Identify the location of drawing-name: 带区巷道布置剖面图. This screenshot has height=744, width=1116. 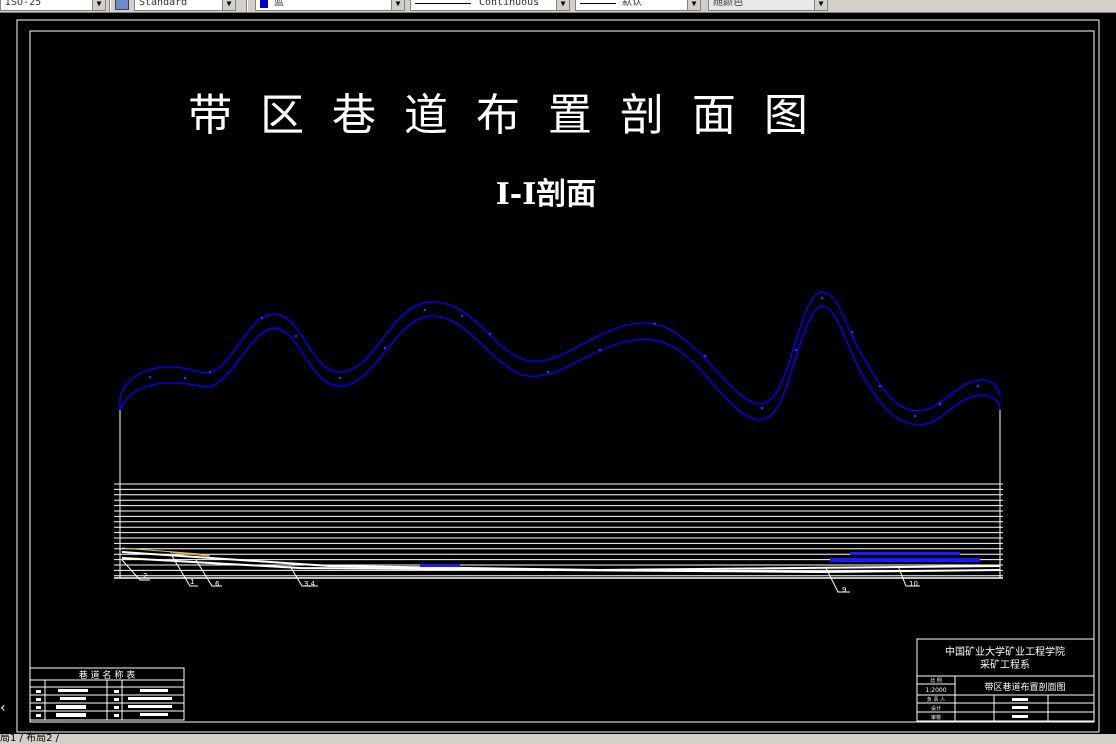
(1024, 687).